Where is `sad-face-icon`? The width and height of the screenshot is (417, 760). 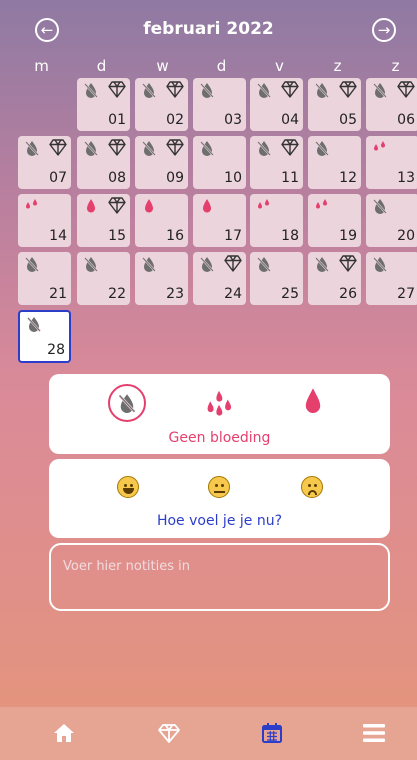 sad-face-icon is located at coordinates (312, 487).